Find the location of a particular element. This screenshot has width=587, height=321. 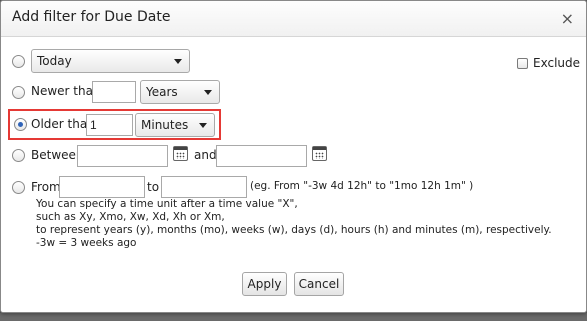

apply-button: Apply is located at coordinates (264, 284).